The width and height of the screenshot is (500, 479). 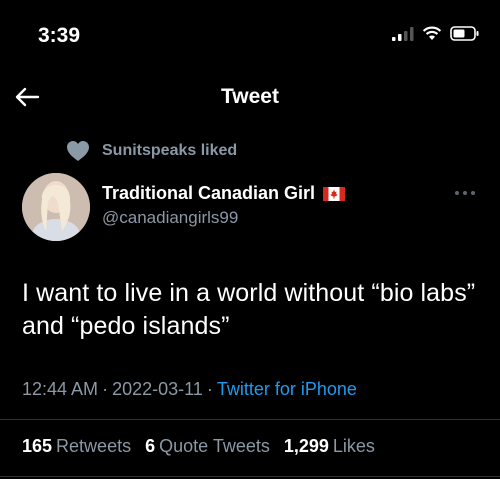 I want to click on likes-label: Likes, so click(x=353, y=446).